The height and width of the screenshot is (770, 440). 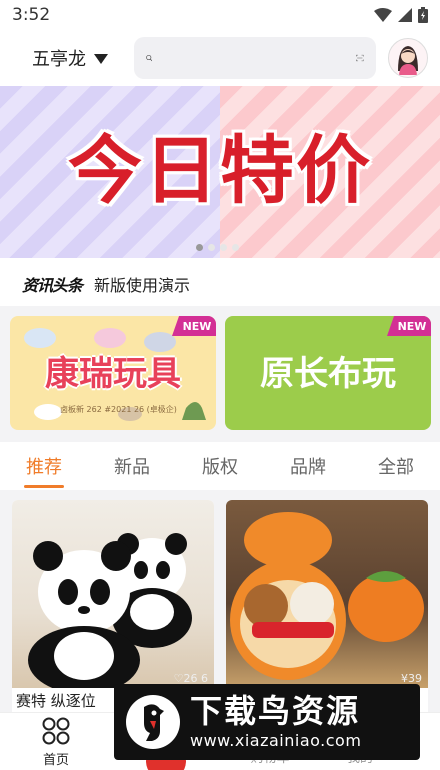 I want to click on search-box, so click(x=255, y=58).